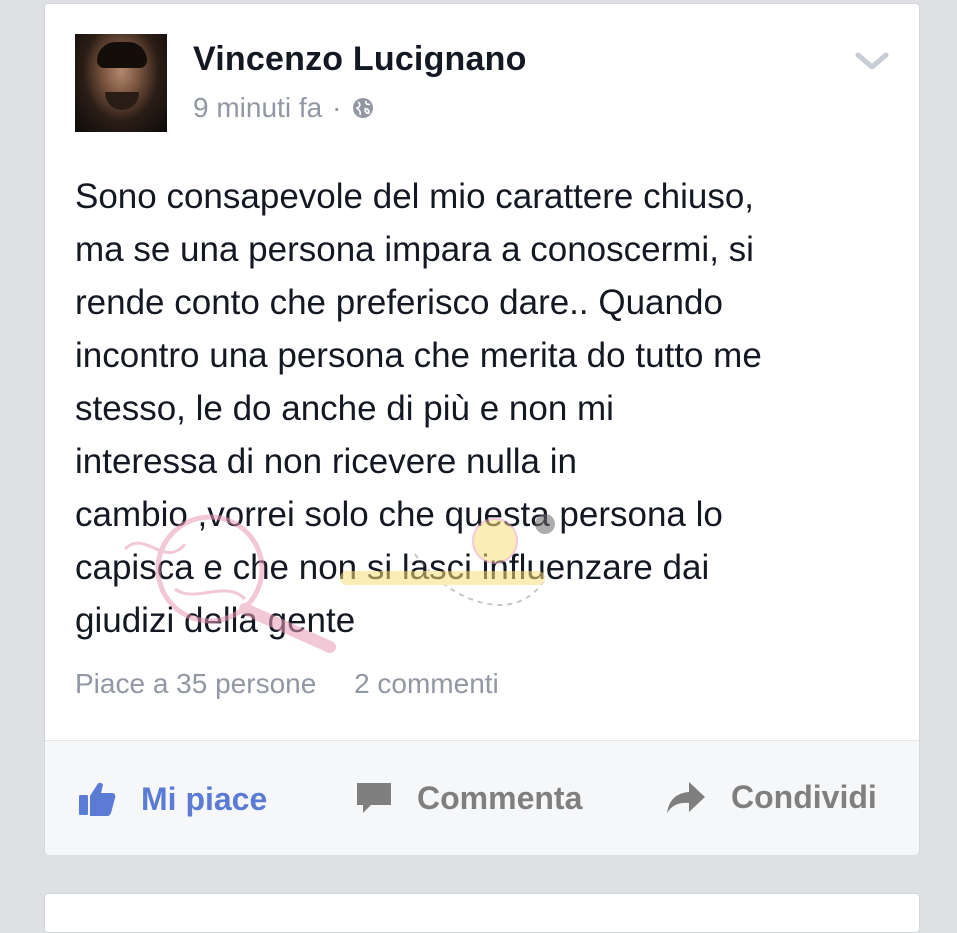 The width and height of the screenshot is (957, 933). What do you see at coordinates (482, 913) in the screenshot?
I see `next-post-card` at bounding box center [482, 913].